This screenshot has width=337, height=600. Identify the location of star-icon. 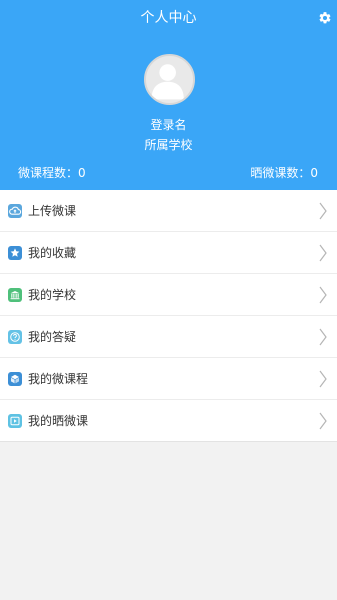
(15, 253).